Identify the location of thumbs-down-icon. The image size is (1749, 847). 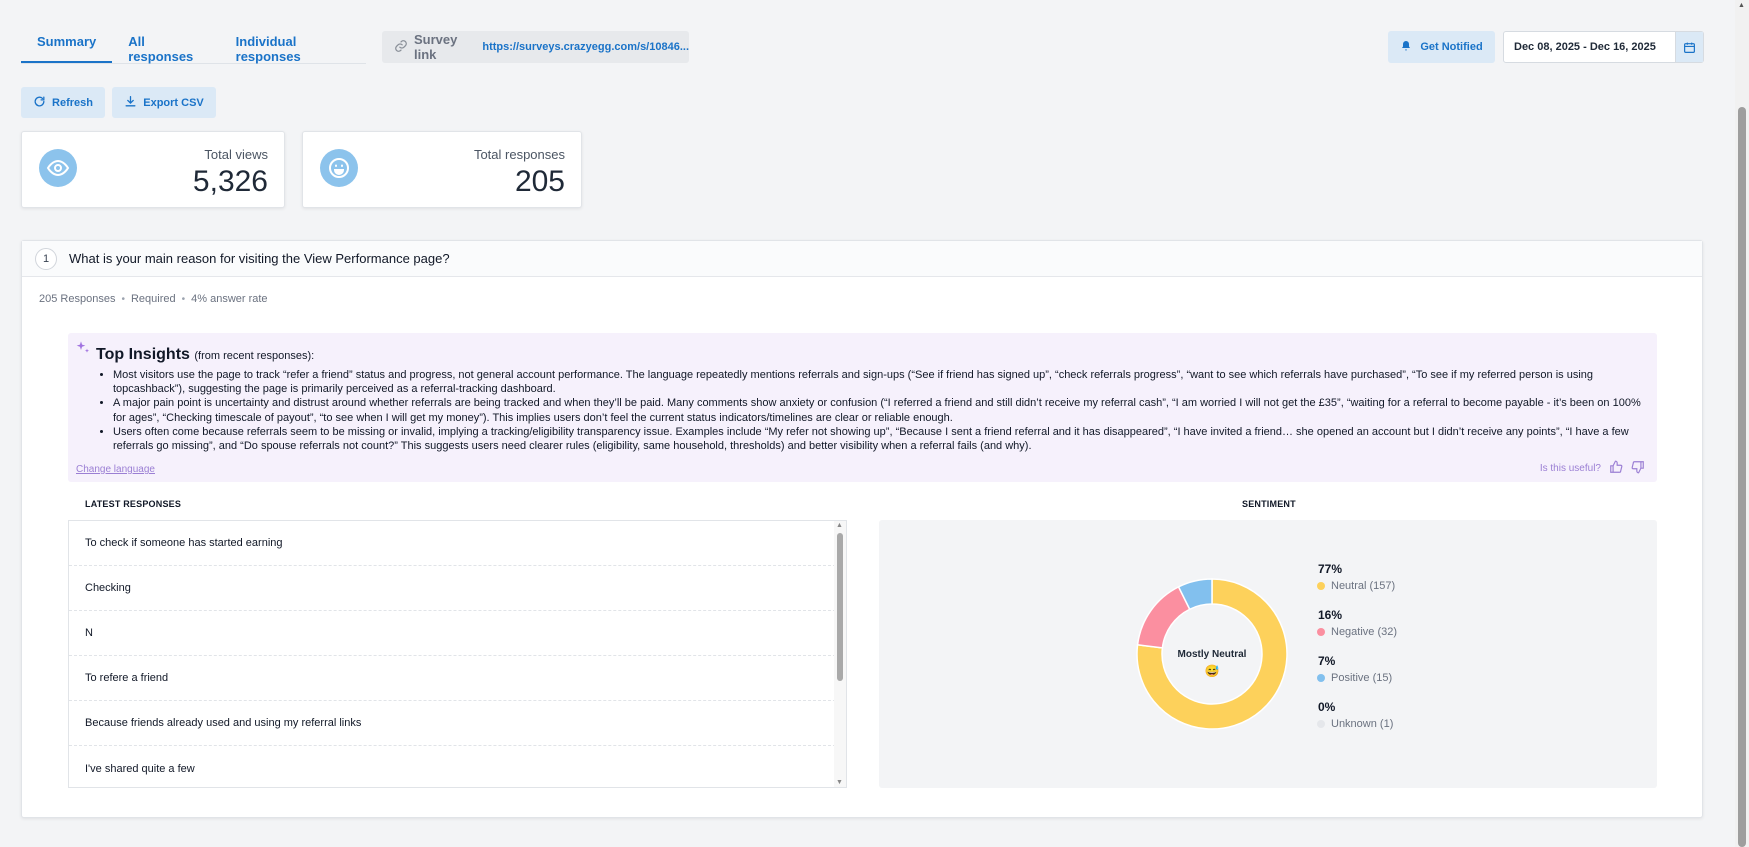
(1638, 468).